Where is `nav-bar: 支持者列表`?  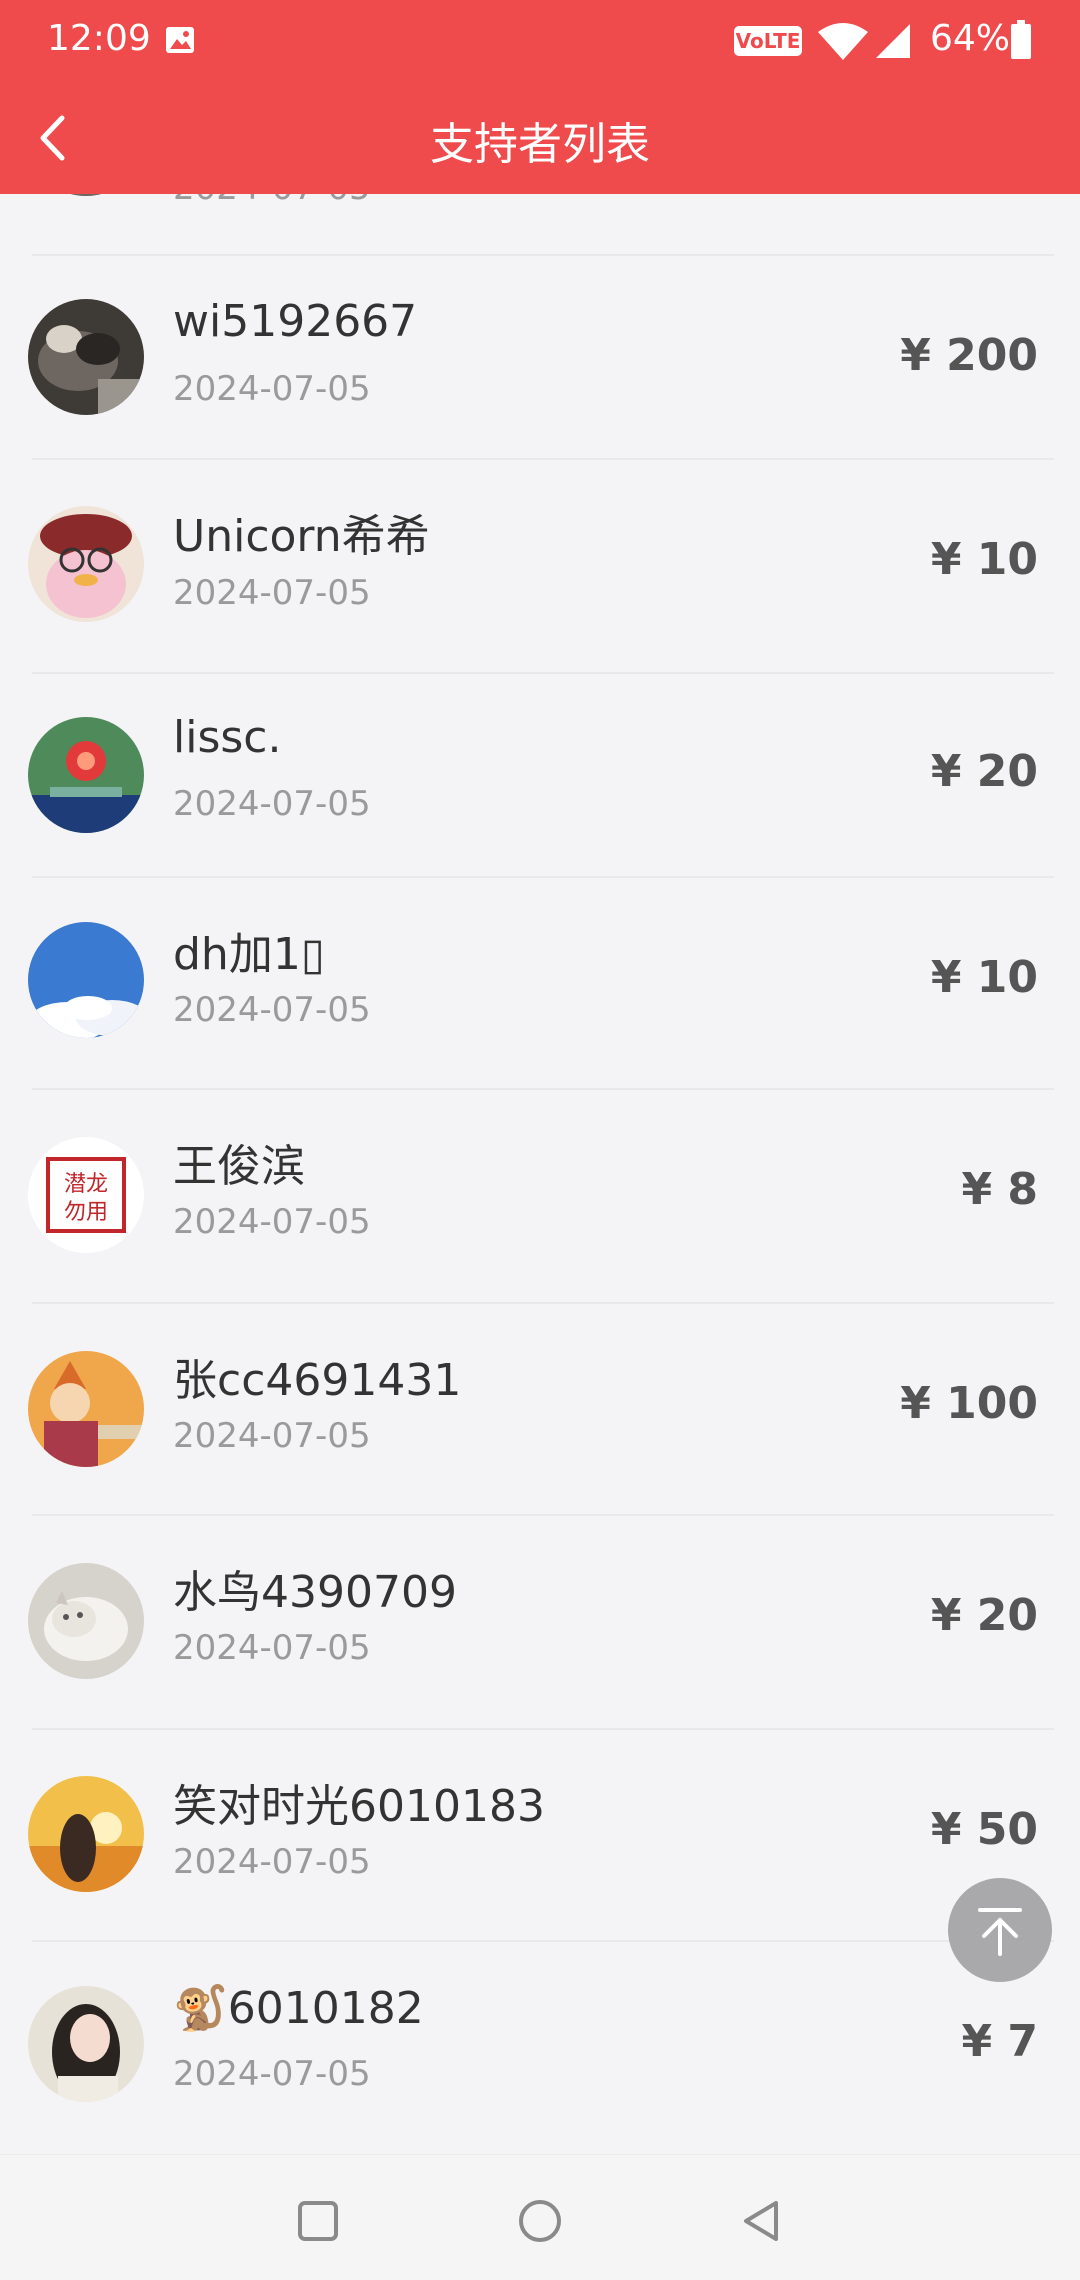
nav-bar: 支持者列表 is located at coordinates (540, 137).